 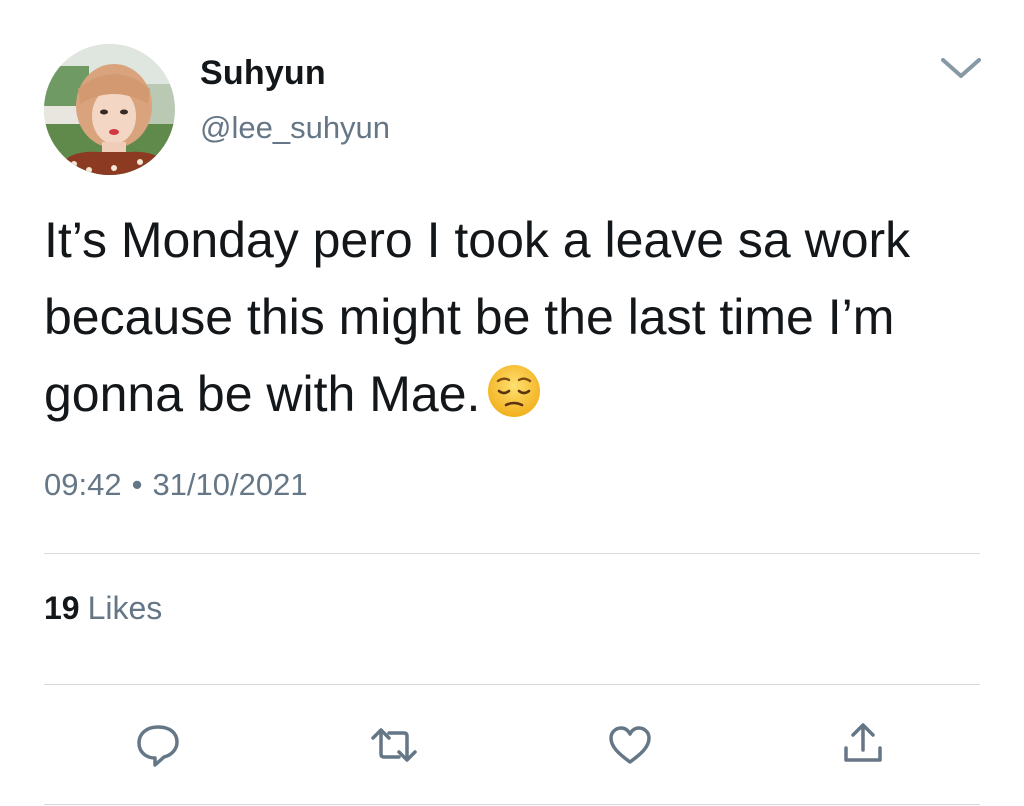 I want to click on tweet-date: 31/10/2021, so click(x=230, y=484).